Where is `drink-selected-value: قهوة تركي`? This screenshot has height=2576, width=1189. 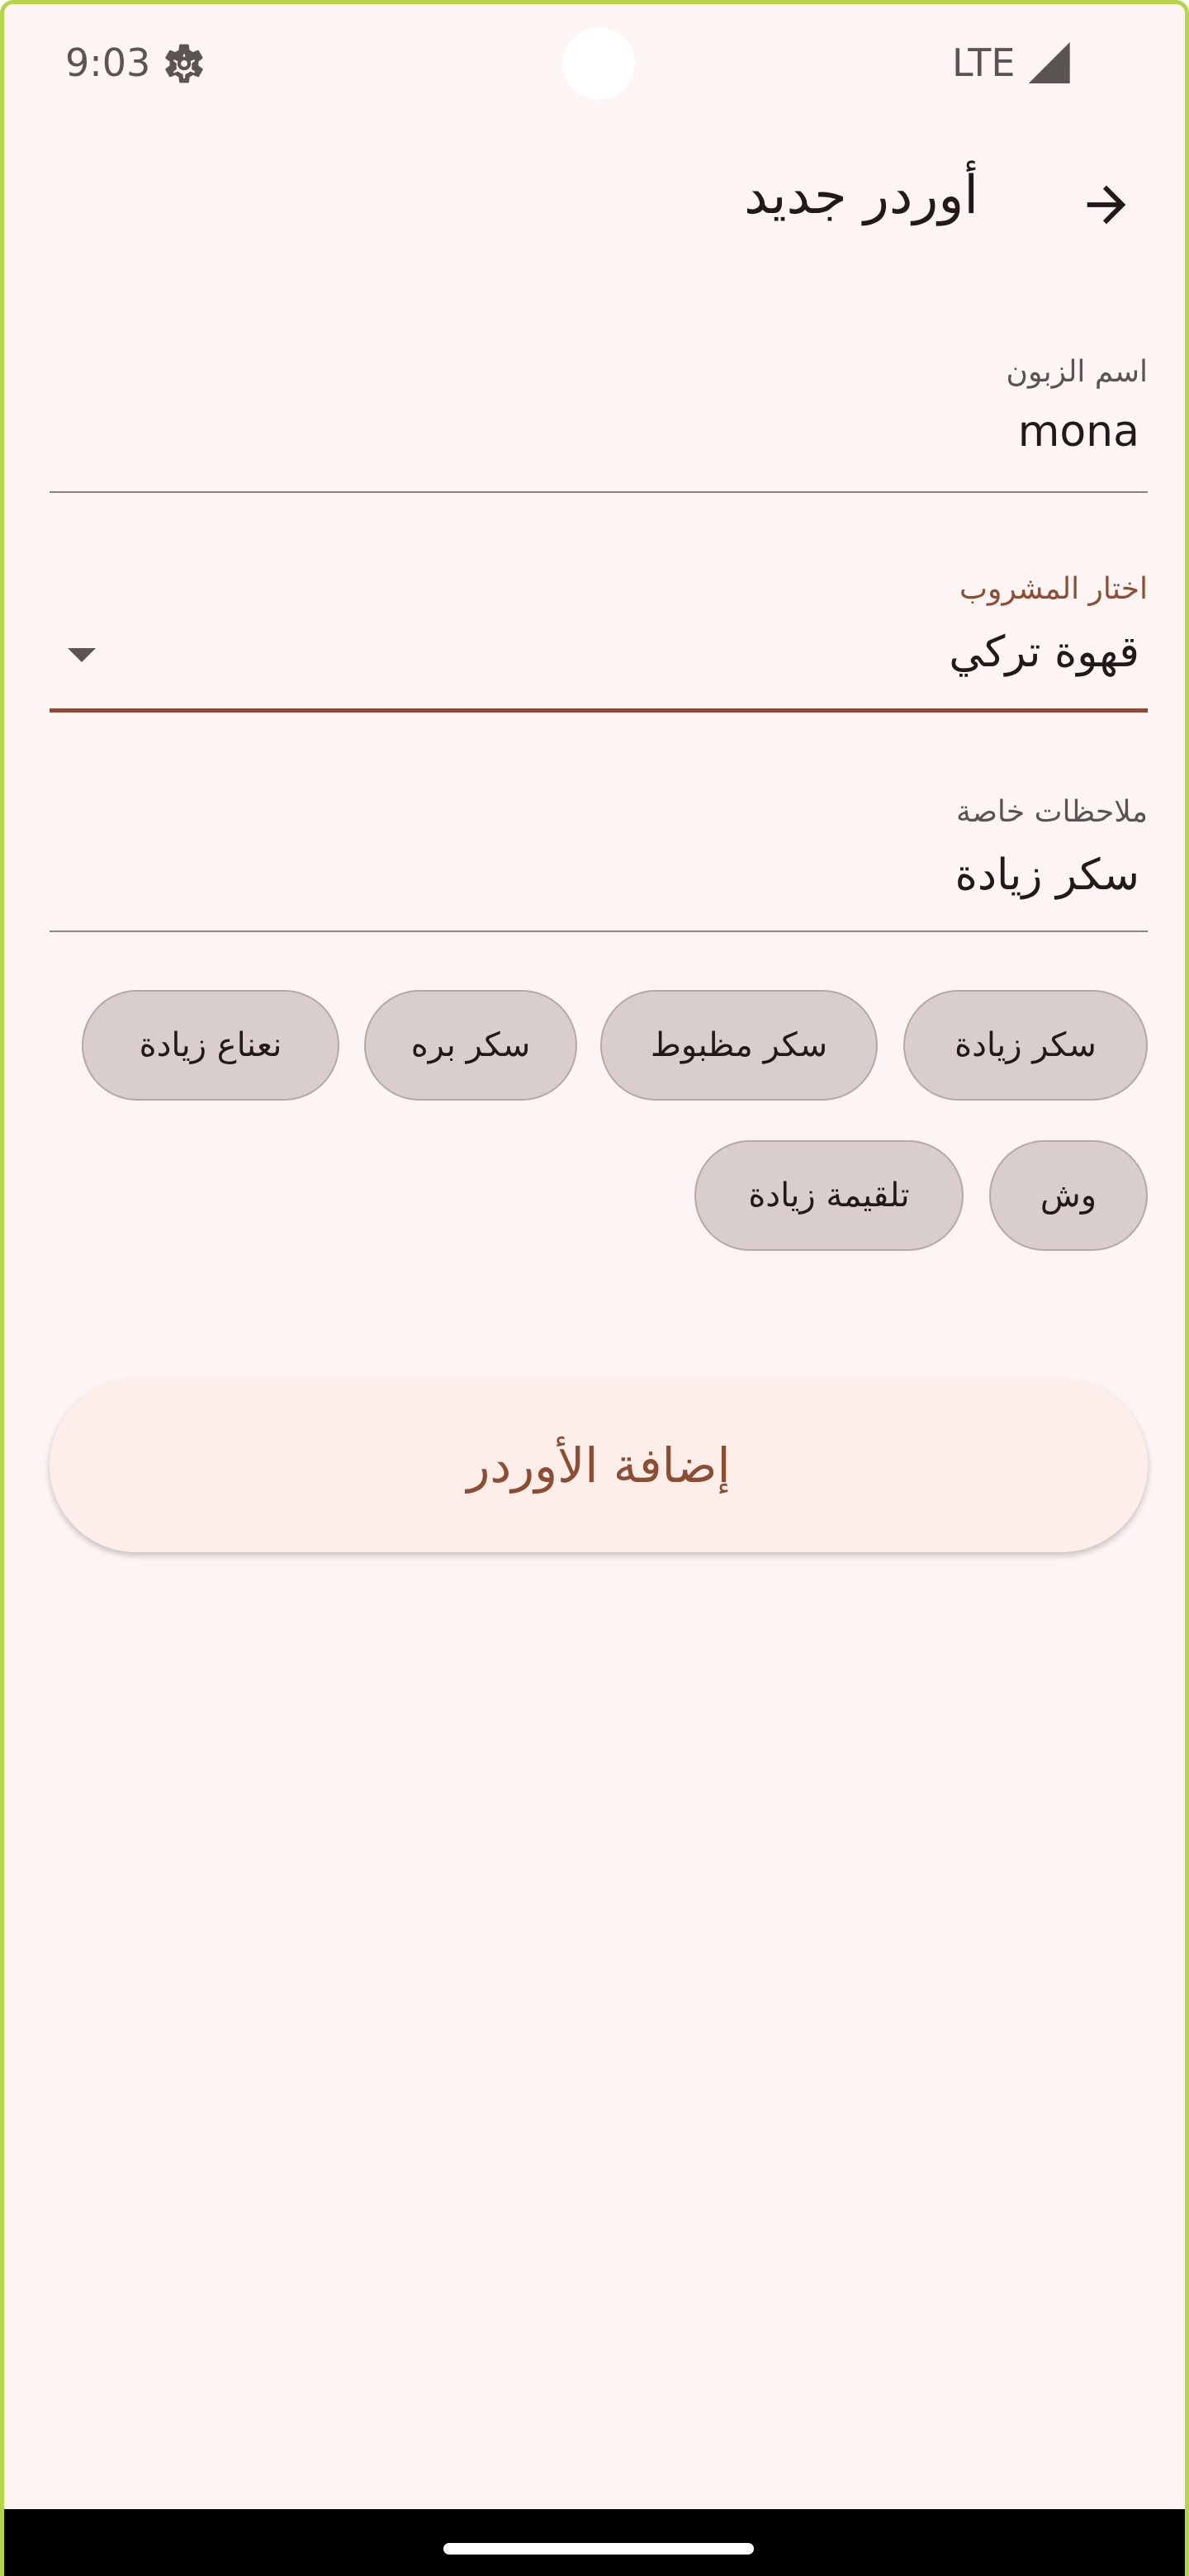
drink-selected-value: قهوة تركي is located at coordinates (1044, 652).